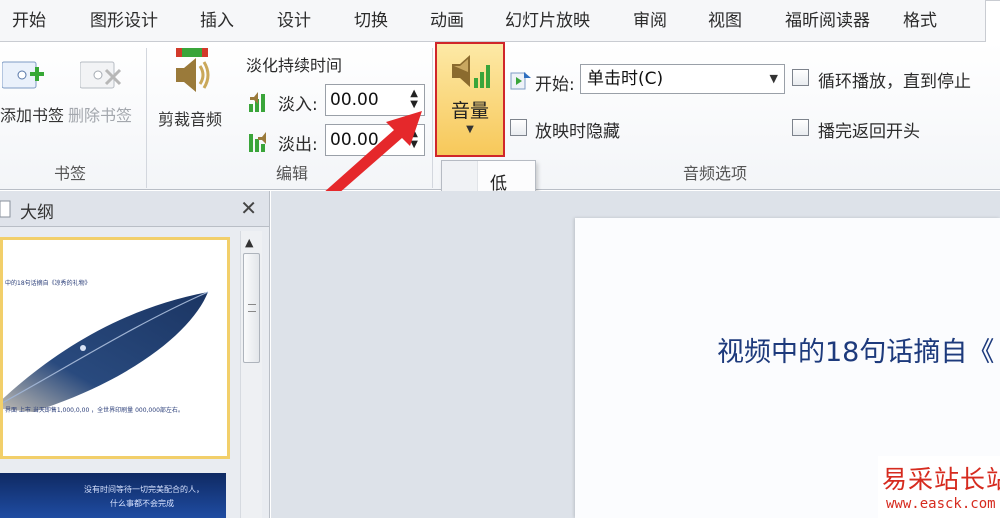 This screenshot has width=1000, height=518. What do you see at coordinates (469, 111) in the screenshot?
I see `volume-label: 音量` at bounding box center [469, 111].